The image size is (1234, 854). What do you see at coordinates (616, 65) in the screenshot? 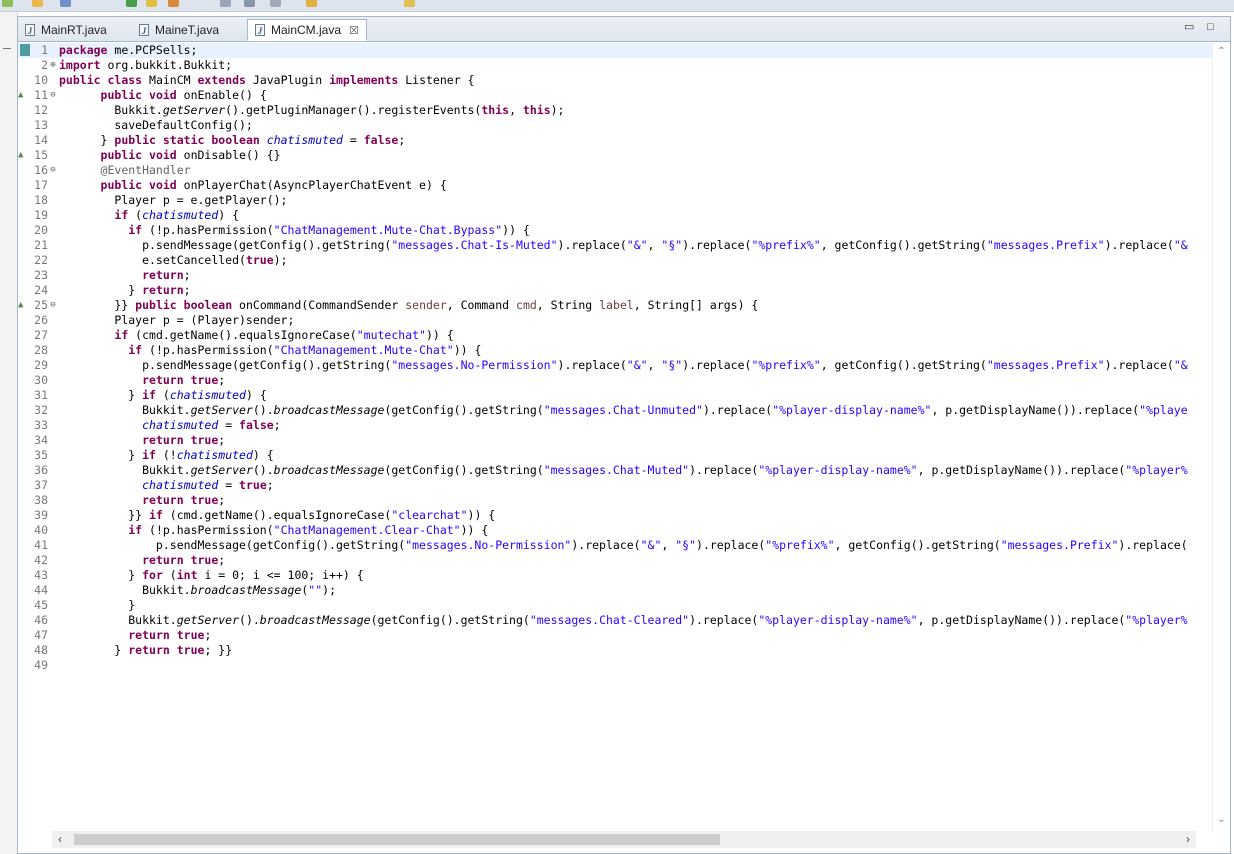
I see `code-line: 2 ⊕ import org.bukkit.Bukkit;` at bounding box center [616, 65].